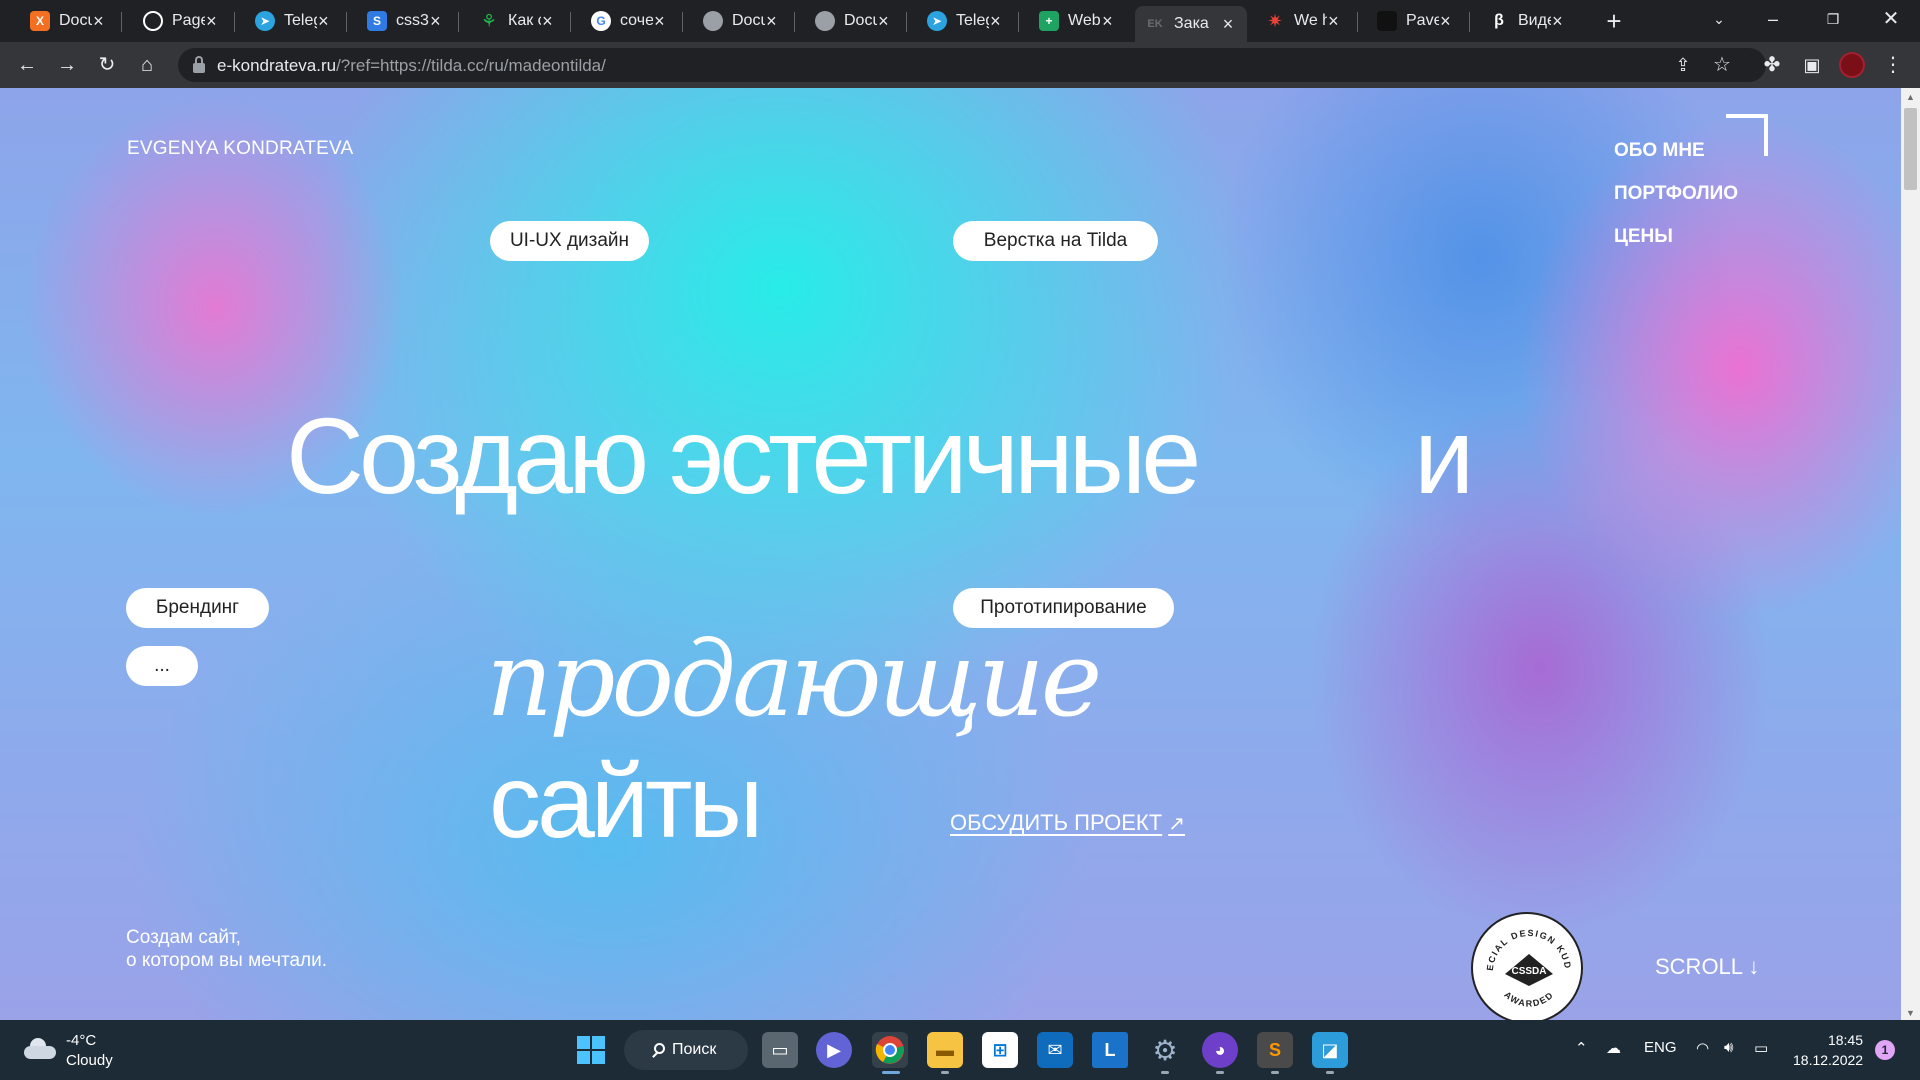 This screenshot has width=1920, height=1080. I want to click on weather-condition: Cloudy, so click(89, 1060).